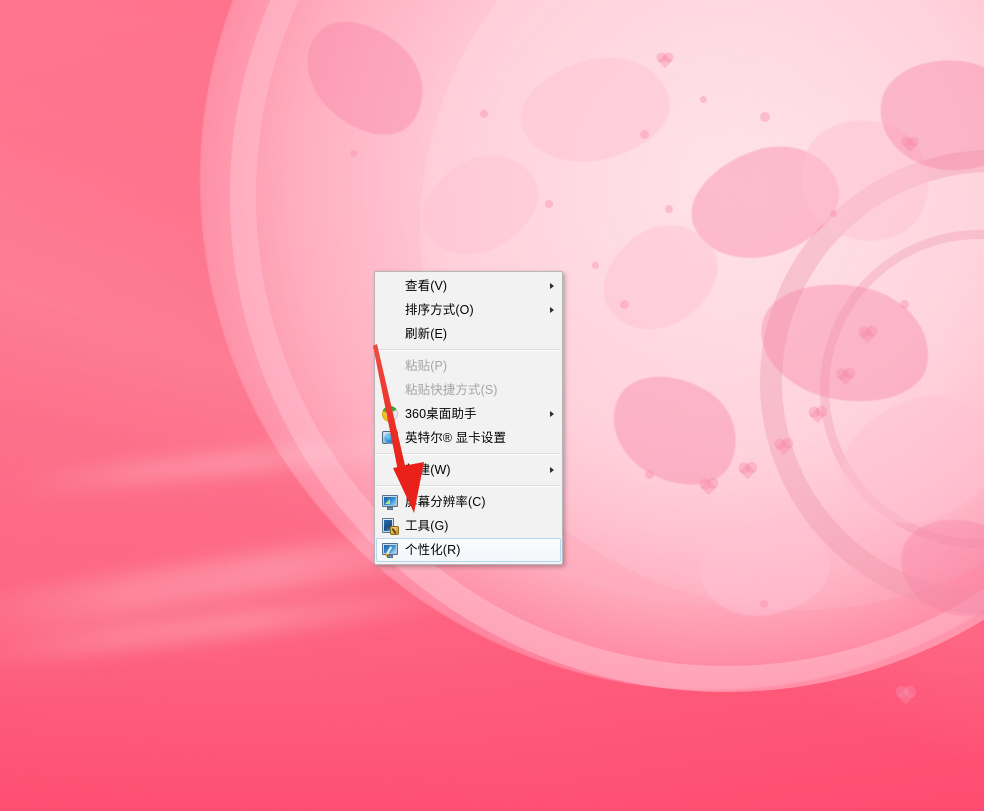  I want to click on menu-item-intel-graphics: 英特尔® 显卡设置, so click(468, 438).